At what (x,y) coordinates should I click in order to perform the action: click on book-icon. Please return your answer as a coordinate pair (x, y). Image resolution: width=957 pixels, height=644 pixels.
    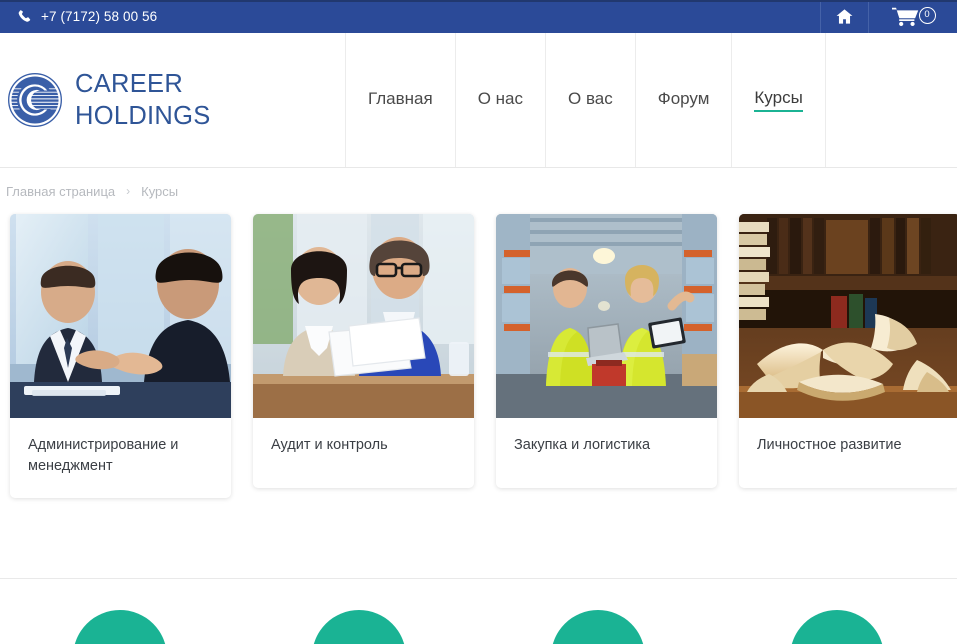
    Looking at the image, I should click on (120, 634).